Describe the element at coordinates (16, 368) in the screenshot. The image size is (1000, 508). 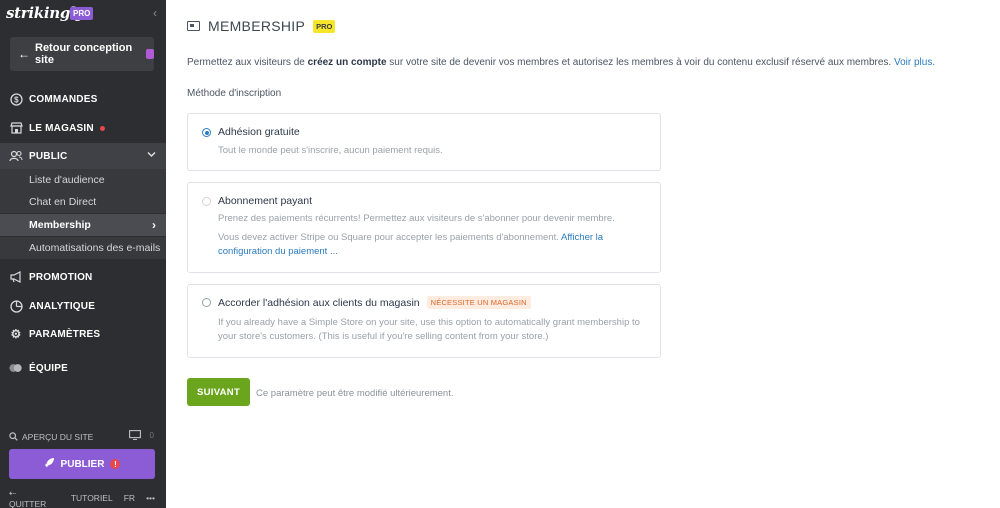
I see `team-avatars-icon` at that location.